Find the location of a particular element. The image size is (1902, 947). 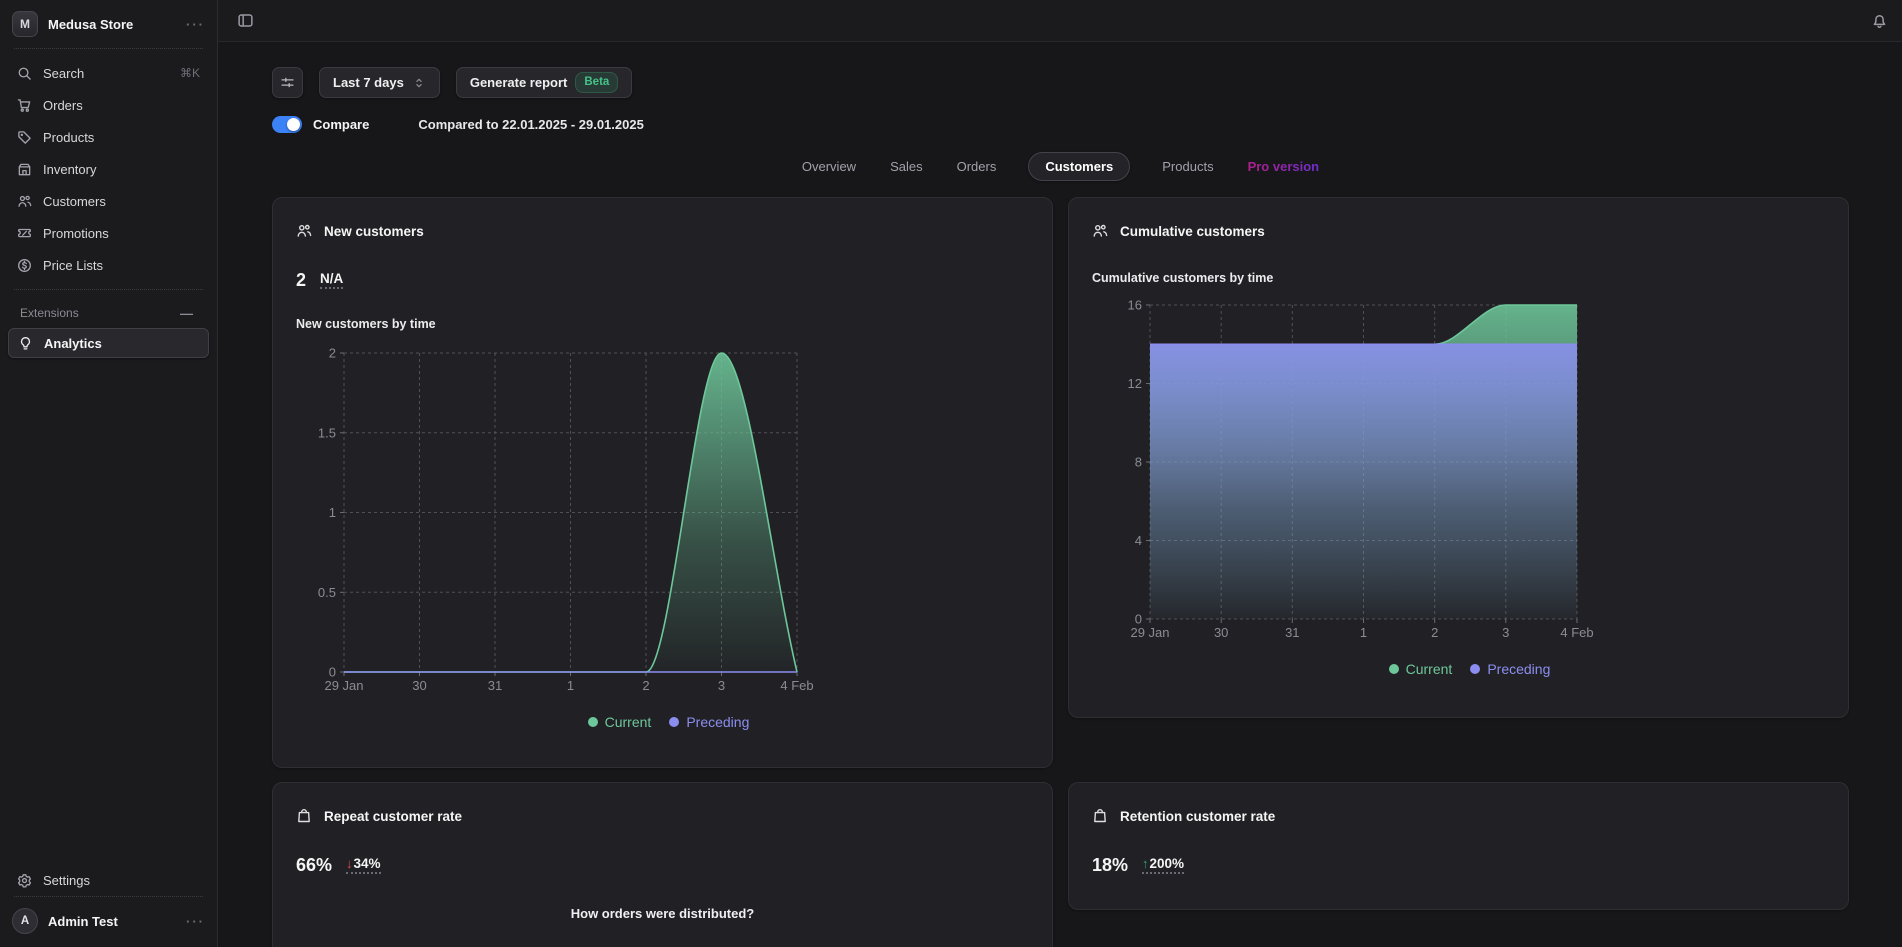

user-name: Admin Test is located at coordinates (83, 921).